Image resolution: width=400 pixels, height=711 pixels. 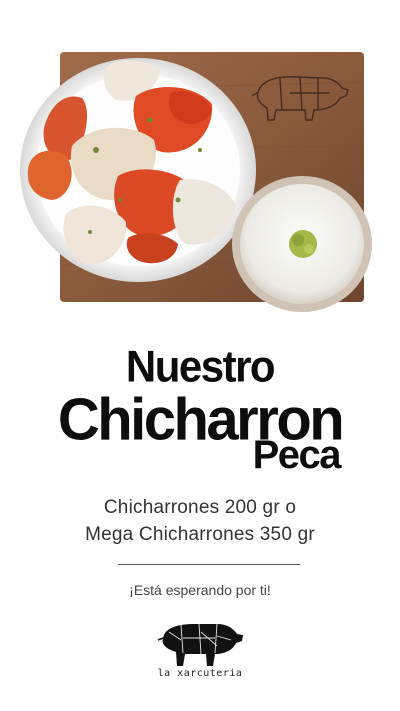 I want to click on tagline: ¡Está esperando por ti!, so click(x=200, y=590).